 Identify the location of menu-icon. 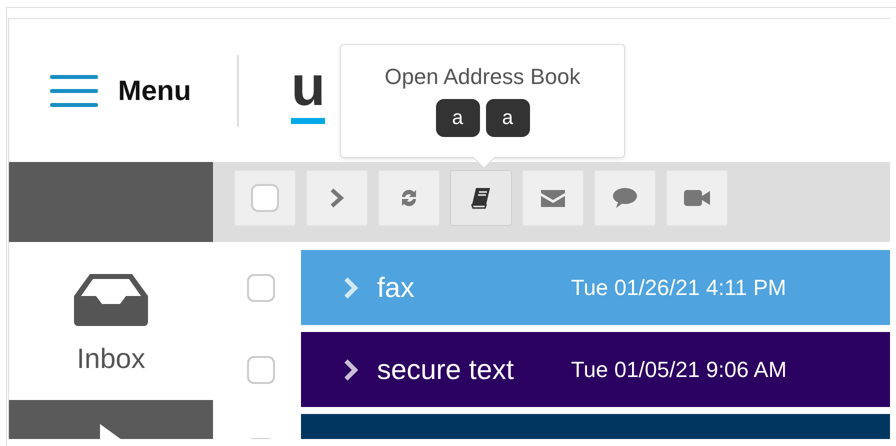
(74, 91).